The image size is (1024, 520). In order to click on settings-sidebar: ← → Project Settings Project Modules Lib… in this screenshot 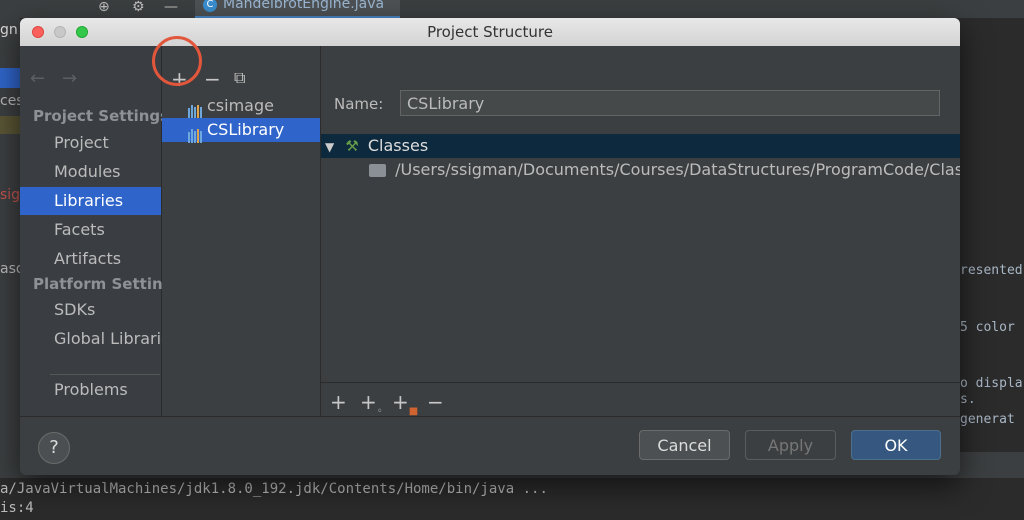, I will do `click(101, 231)`.